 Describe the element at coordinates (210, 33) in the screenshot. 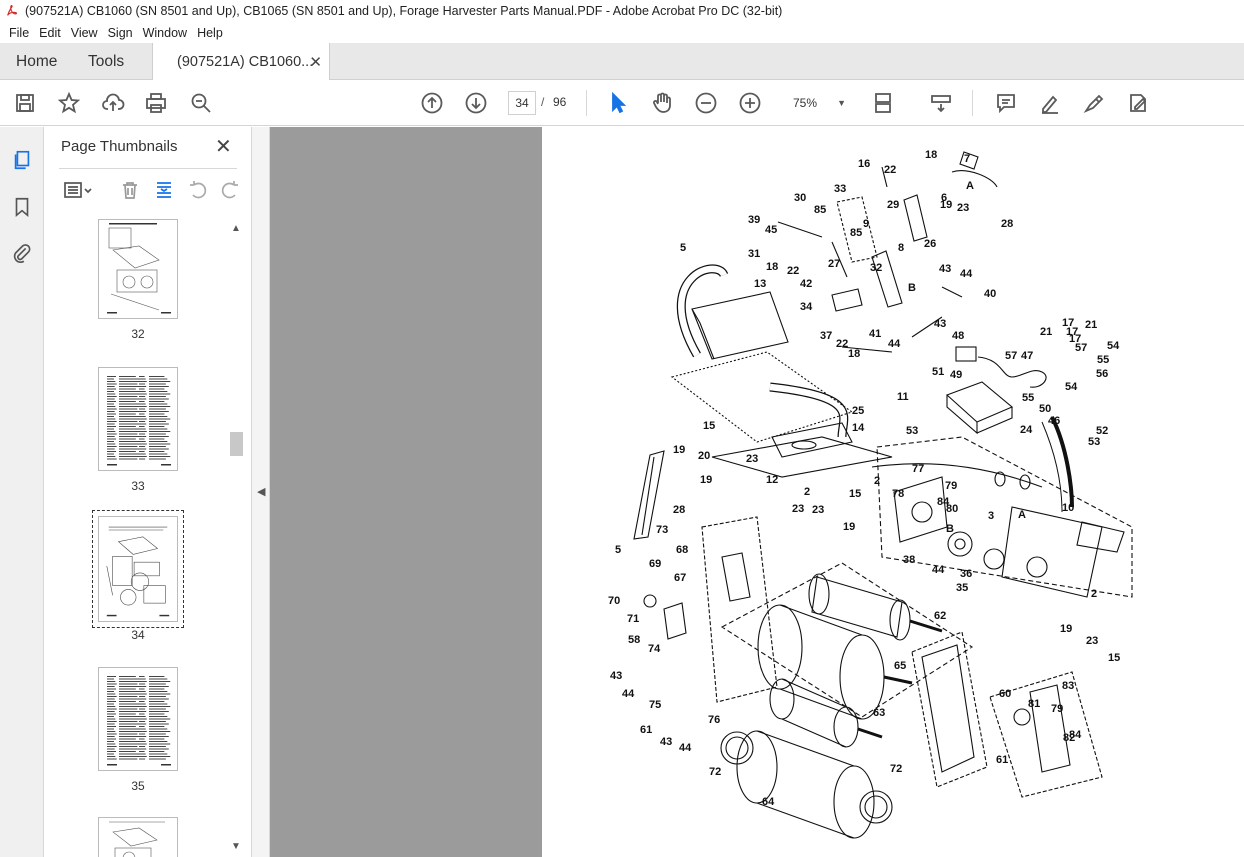

I see `menu-help: Help` at that location.